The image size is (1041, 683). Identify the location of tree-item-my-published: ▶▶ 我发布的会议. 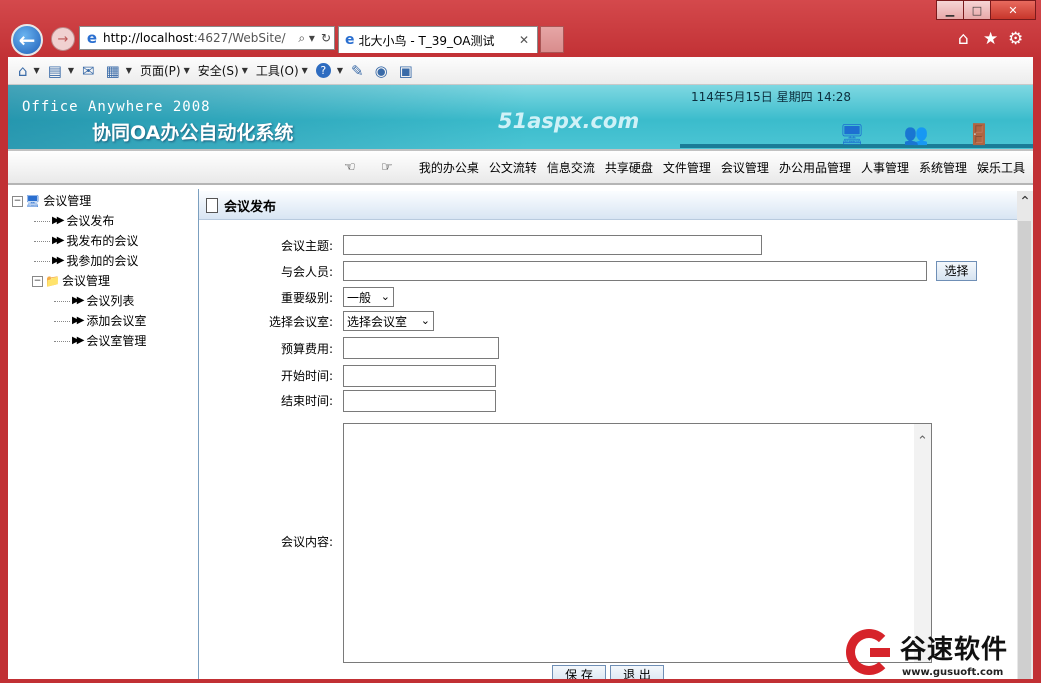
(79, 241).